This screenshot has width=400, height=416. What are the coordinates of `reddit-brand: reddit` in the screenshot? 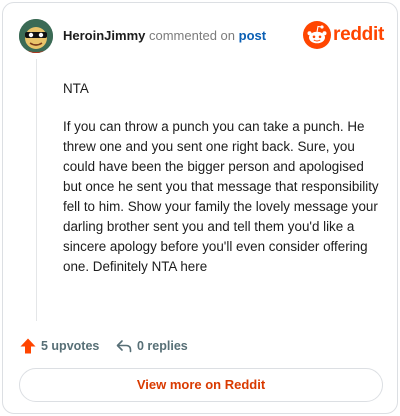 It's located at (343, 36).